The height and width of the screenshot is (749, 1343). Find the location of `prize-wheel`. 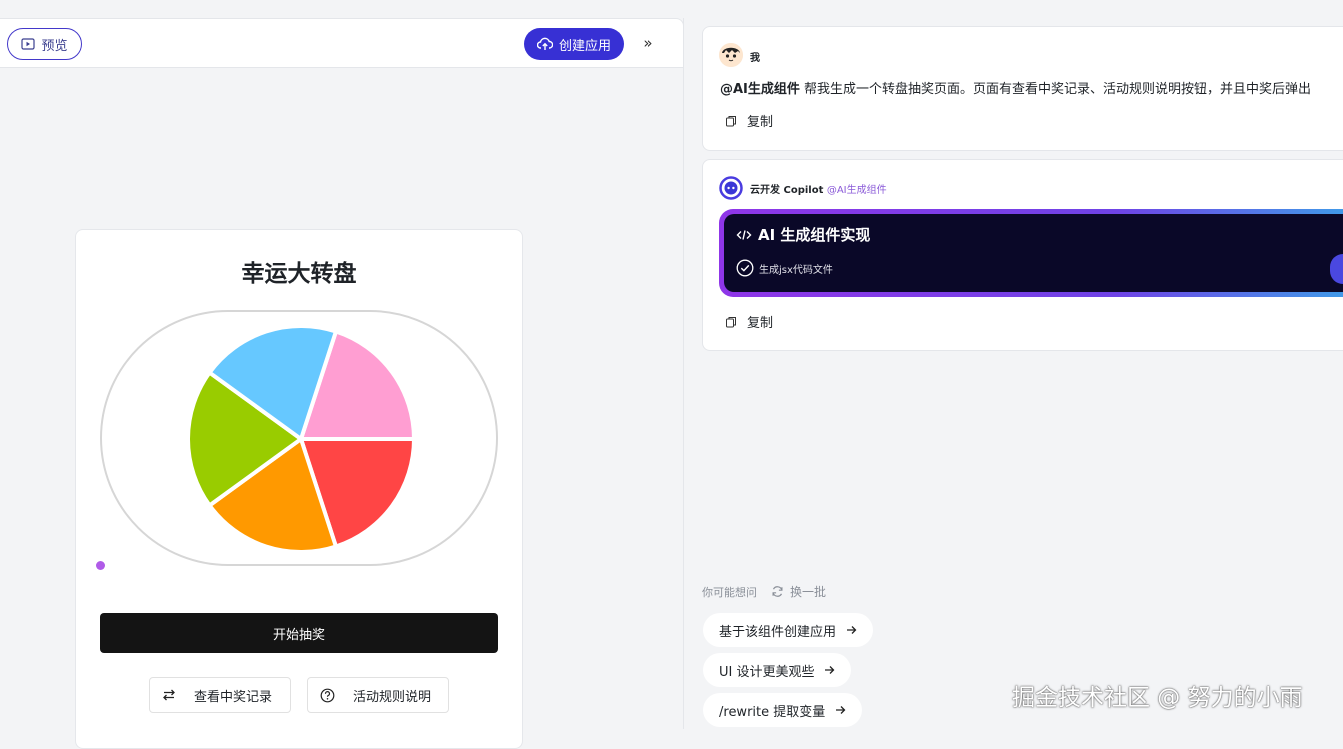

prize-wheel is located at coordinates (301, 439).